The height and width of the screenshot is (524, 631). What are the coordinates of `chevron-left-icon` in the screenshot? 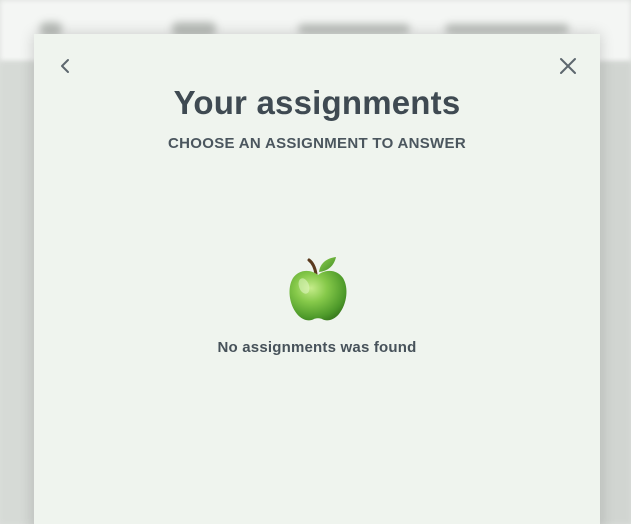 It's located at (65, 66).